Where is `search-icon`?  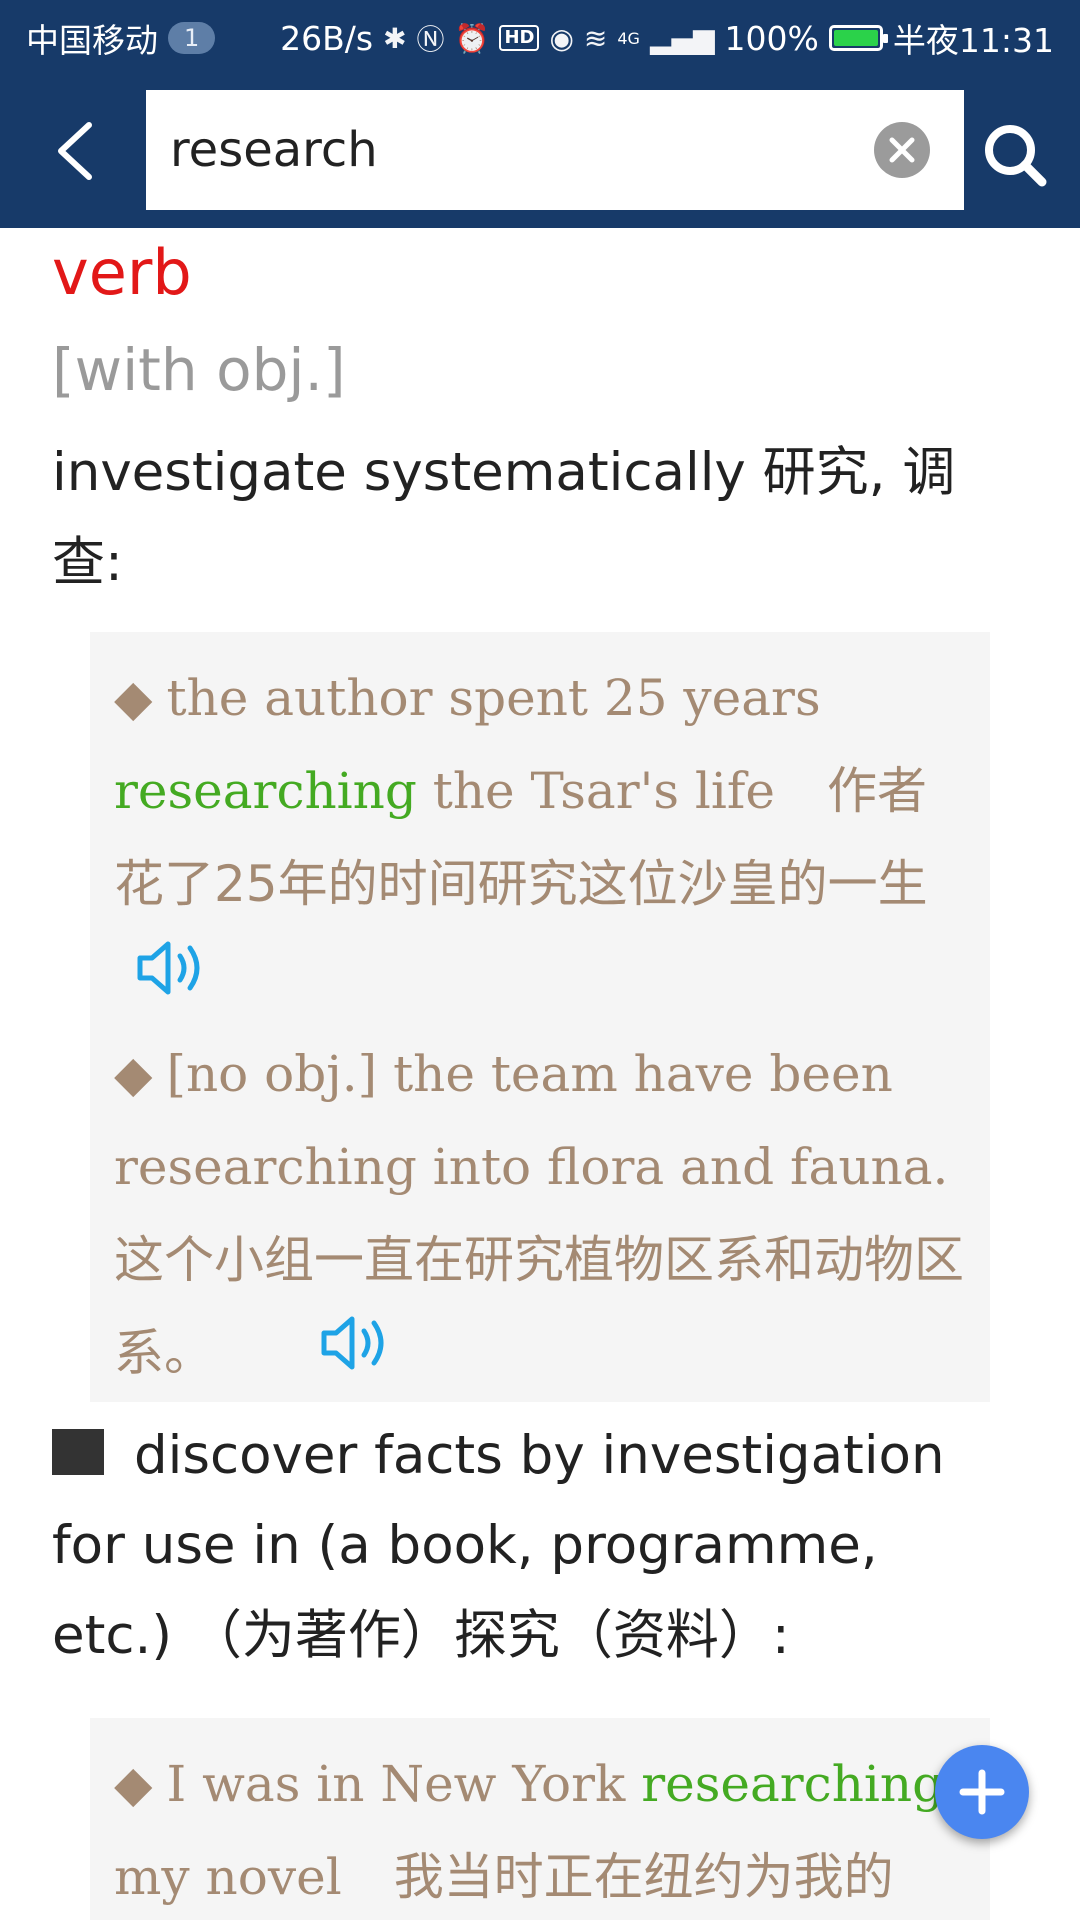
search-icon is located at coordinates (1016, 156).